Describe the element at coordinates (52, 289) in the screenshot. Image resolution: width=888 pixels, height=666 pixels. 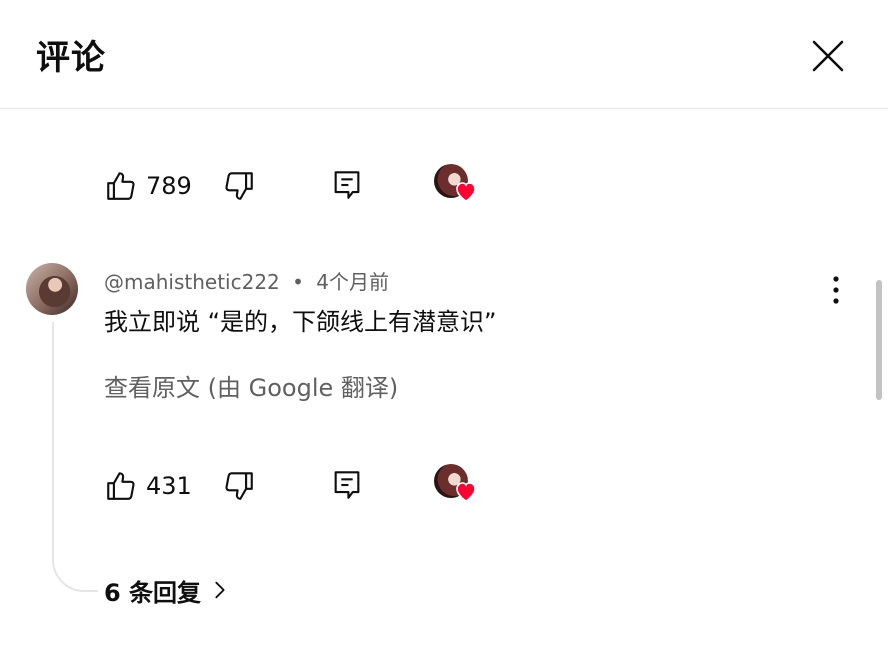
I see `avatar` at that location.